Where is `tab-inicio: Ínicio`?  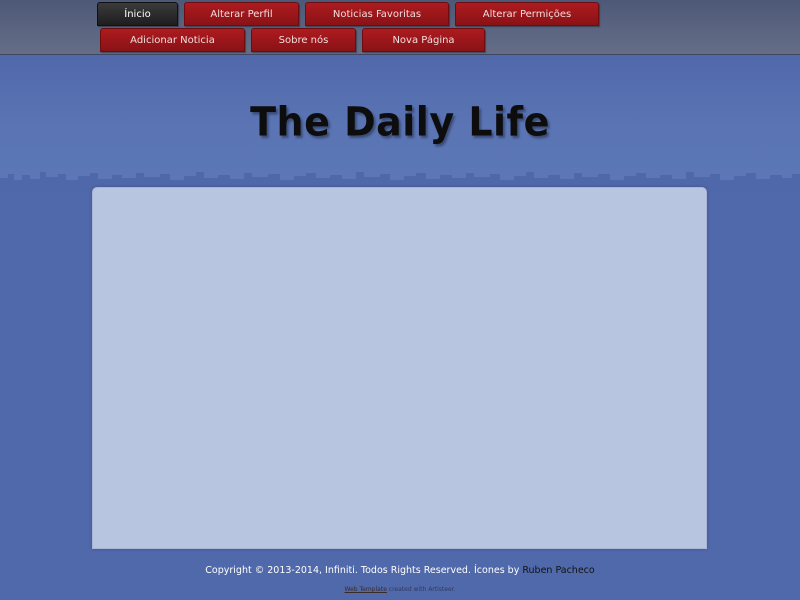
tab-inicio: Ínicio is located at coordinates (137, 14).